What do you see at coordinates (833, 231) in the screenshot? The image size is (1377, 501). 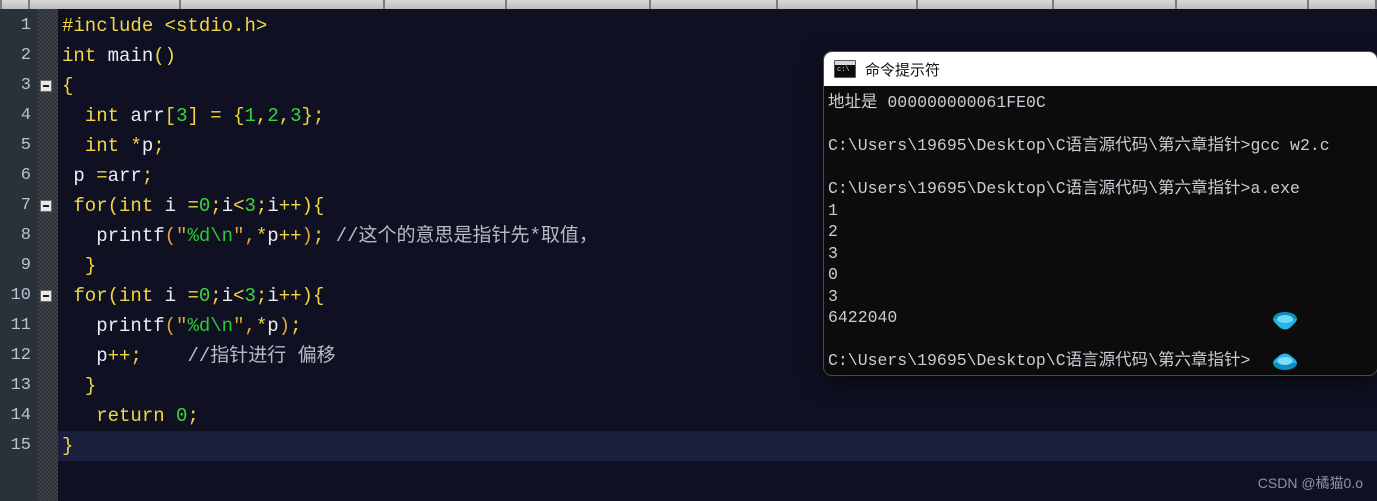 I see `console-line: 2` at bounding box center [833, 231].